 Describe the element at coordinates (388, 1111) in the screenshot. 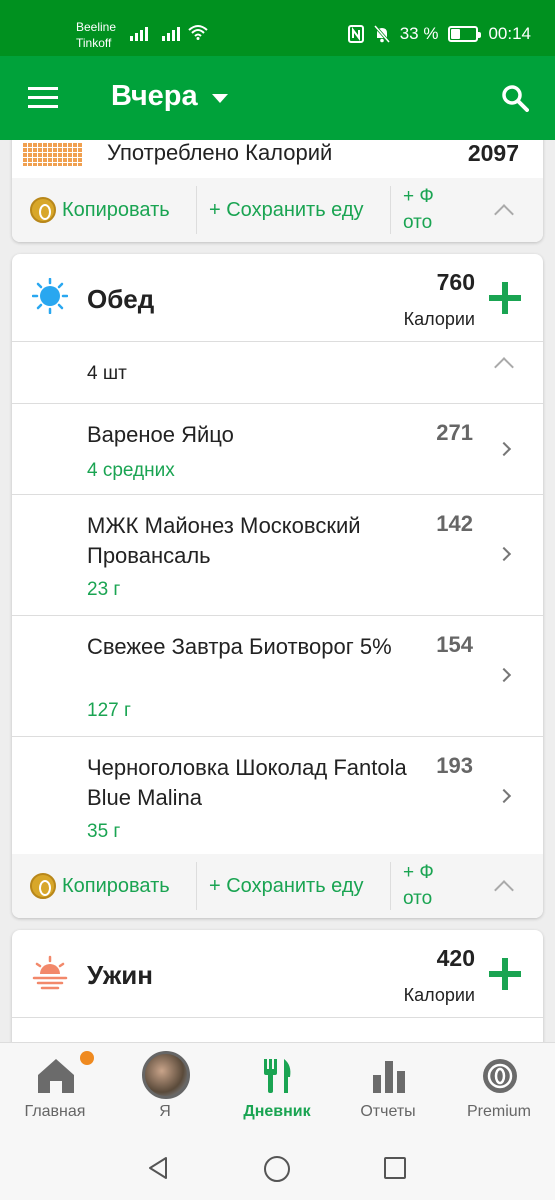

I see `nav-reports-label: Отчеты` at that location.